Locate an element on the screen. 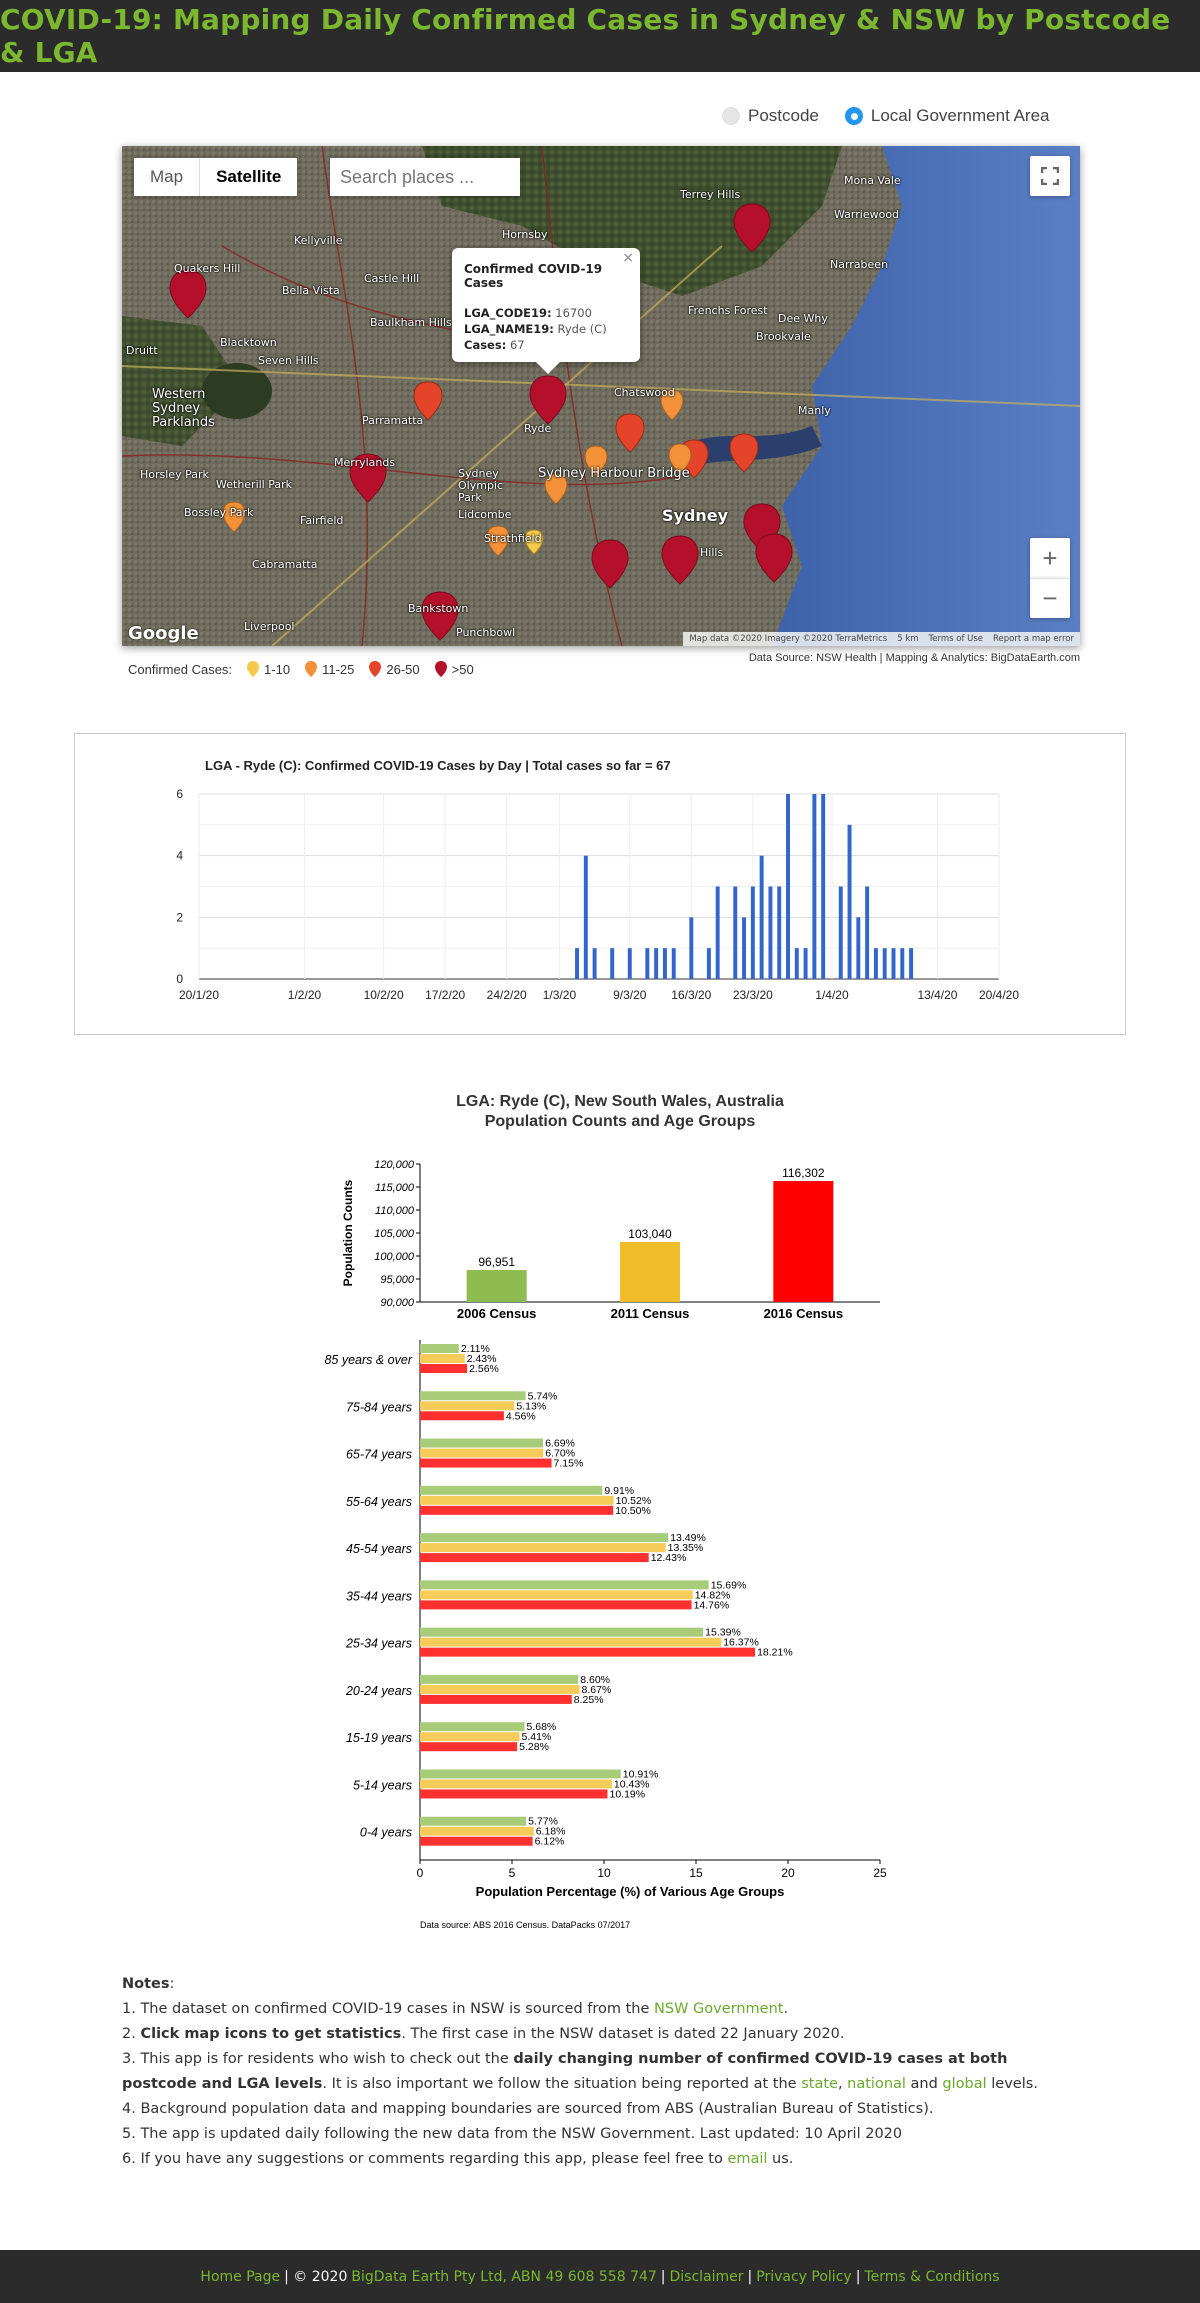  terms-of-use-link: Terms of Use is located at coordinates (956, 639).